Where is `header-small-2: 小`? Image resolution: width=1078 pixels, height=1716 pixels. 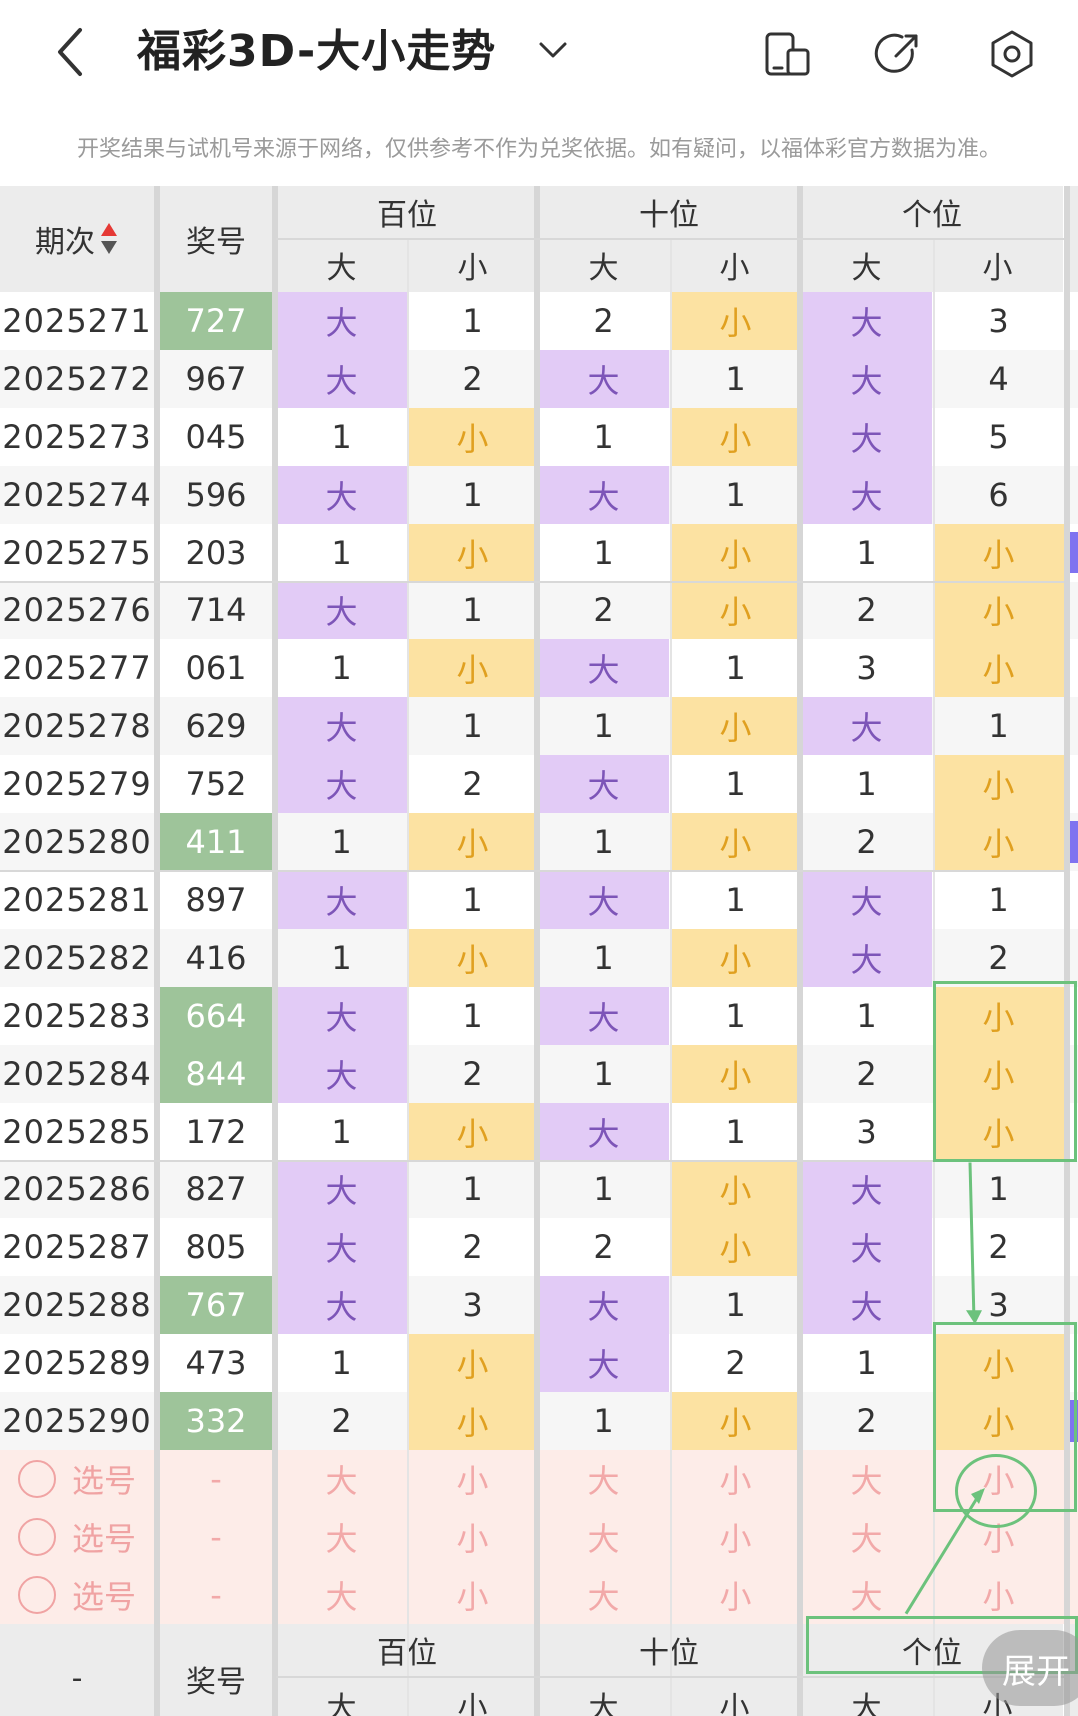
header-small-2: 小 is located at coordinates (734, 265).